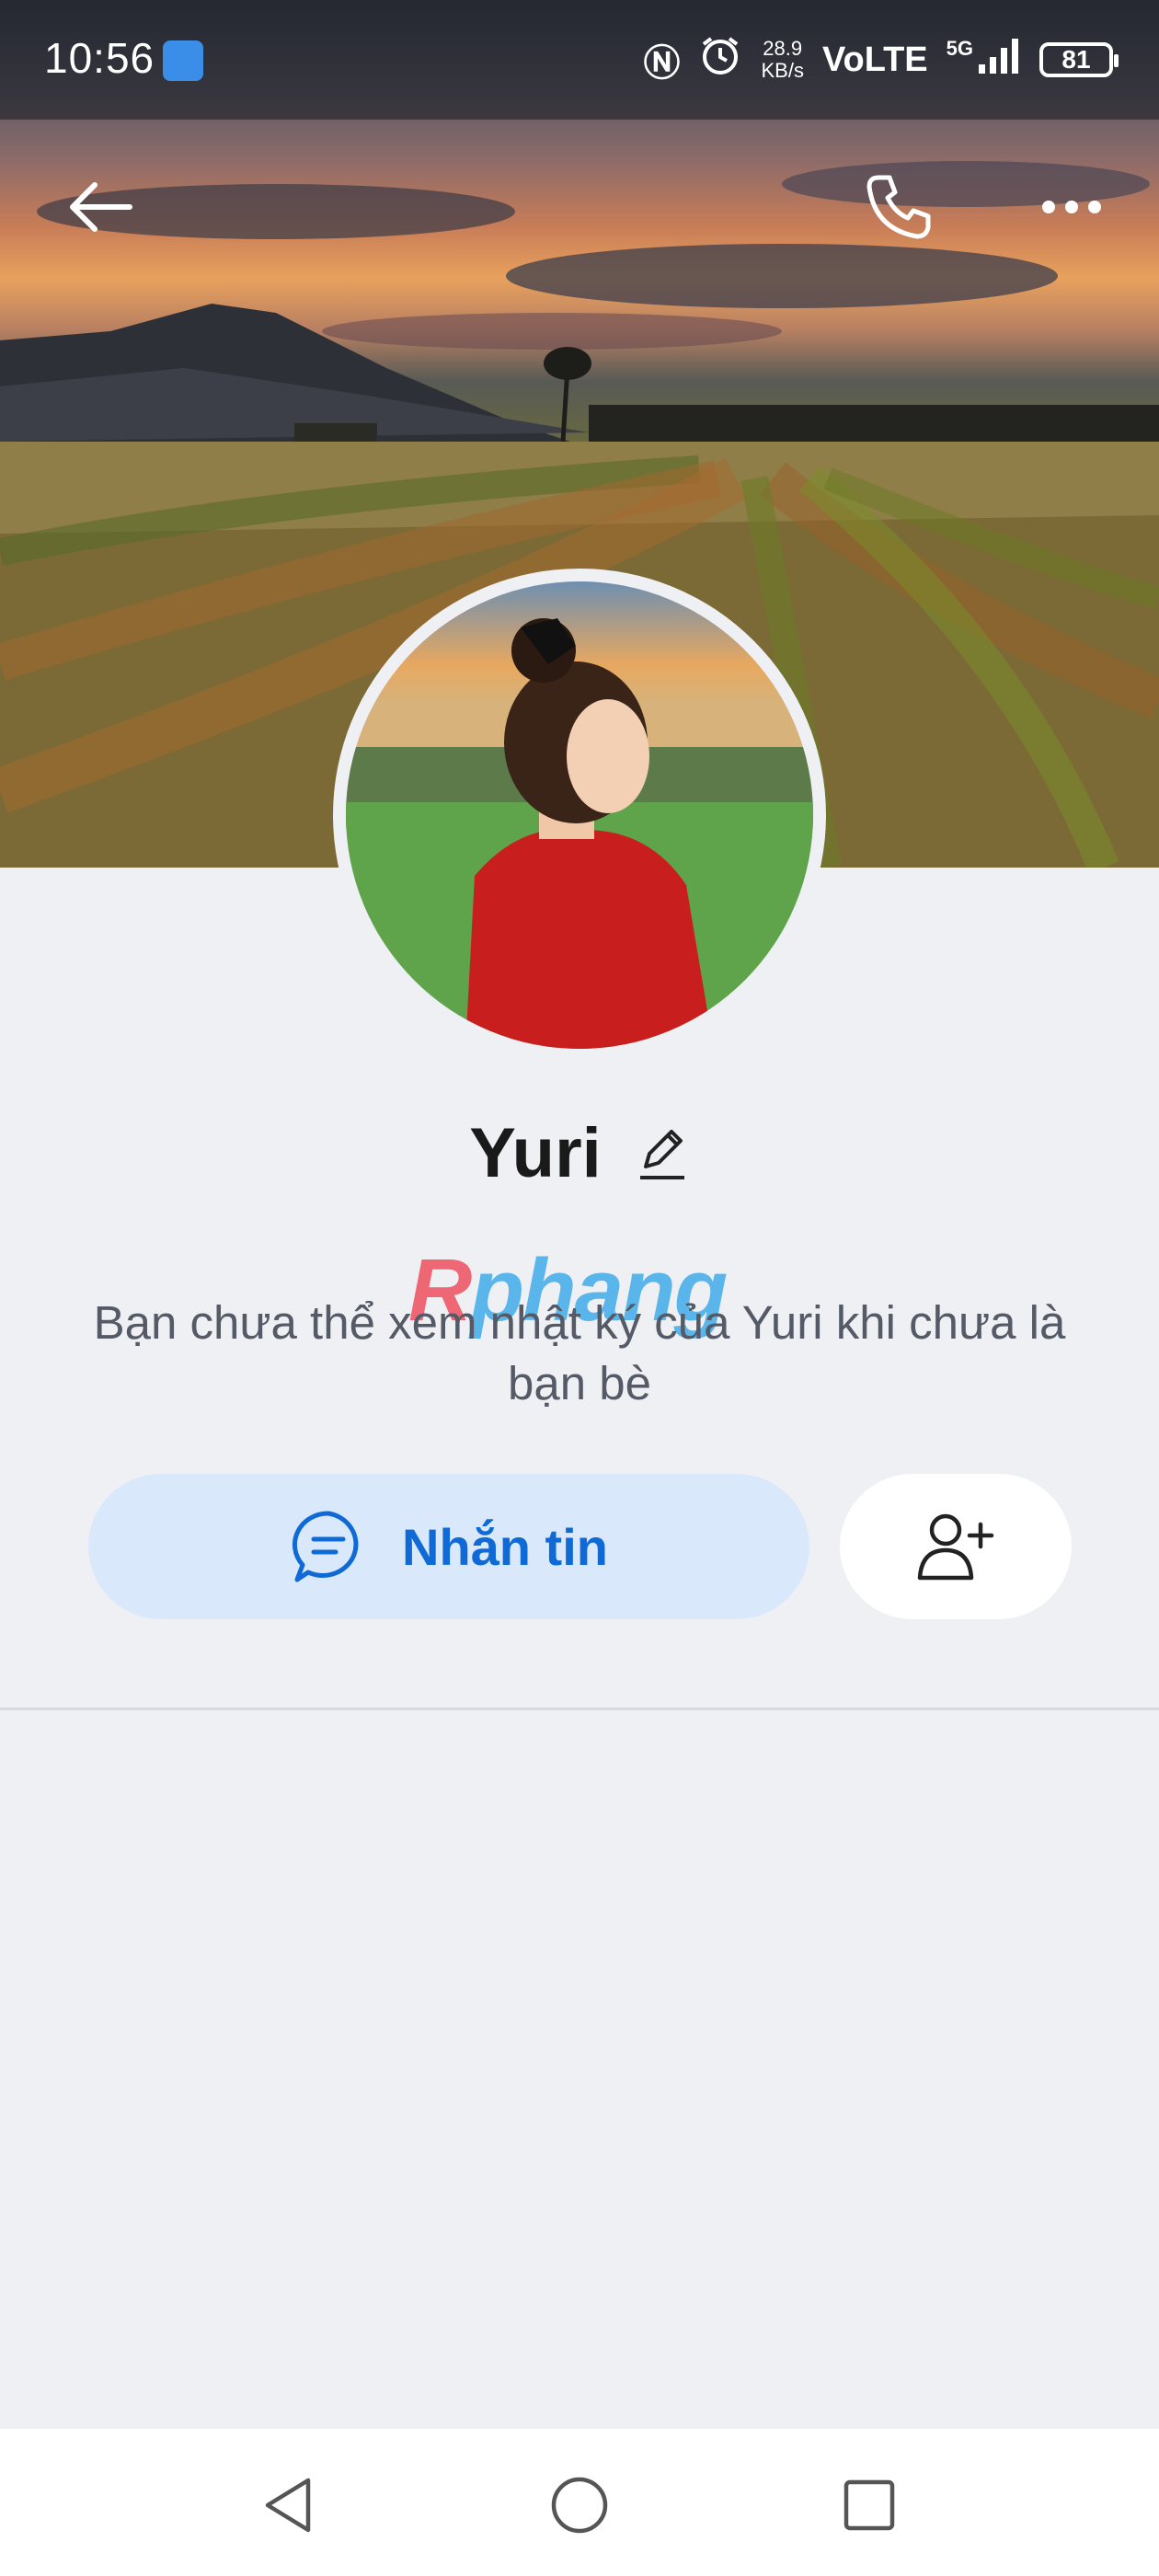 The image size is (1159, 2576). I want to click on circle-home-icon, so click(579, 2505).